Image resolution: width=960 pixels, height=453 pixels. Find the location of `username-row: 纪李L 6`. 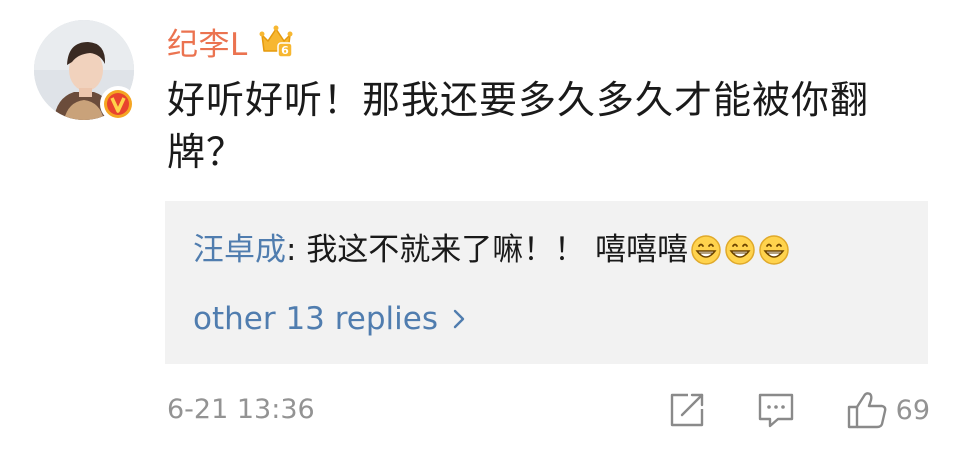

username-row: 纪李L 6 is located at coordinates (230, 41).